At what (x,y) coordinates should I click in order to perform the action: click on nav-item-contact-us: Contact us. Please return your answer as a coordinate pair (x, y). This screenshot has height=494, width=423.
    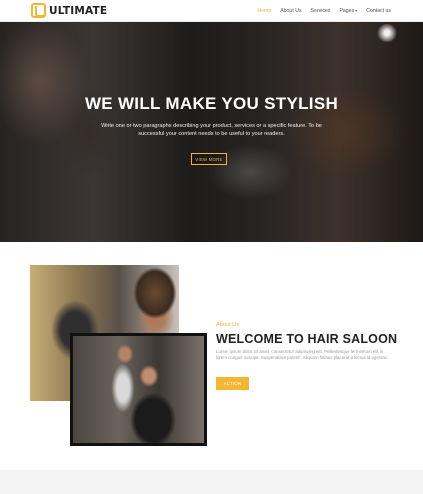
    Looking at the image, I should click on (378, 11).